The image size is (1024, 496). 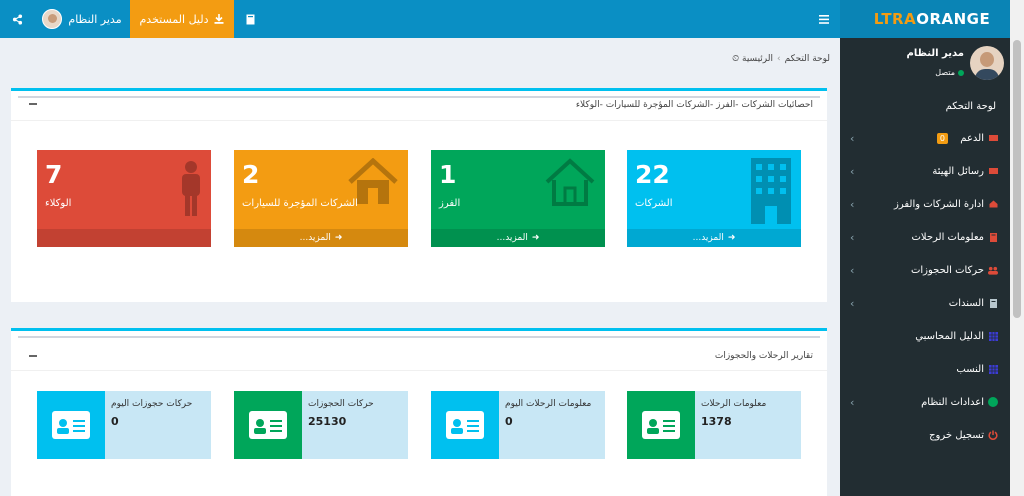 I want to click on sidebar-item-label: معلومات الرحلات, so click(x=947, y=237).